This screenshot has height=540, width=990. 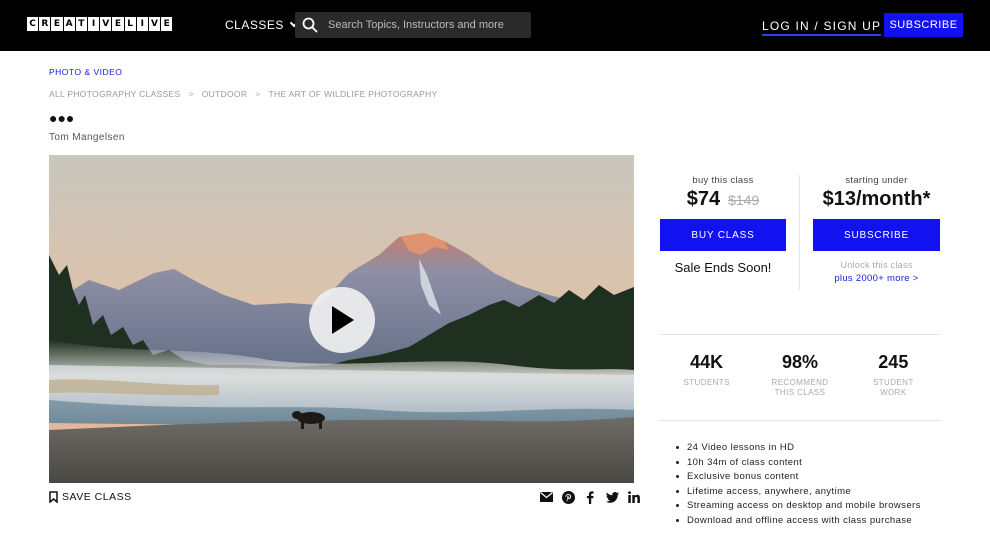 What do you see at coordinates (130, 24) in the screenshot?
I see `logo-letter: L` at bounding box center [130, 24].